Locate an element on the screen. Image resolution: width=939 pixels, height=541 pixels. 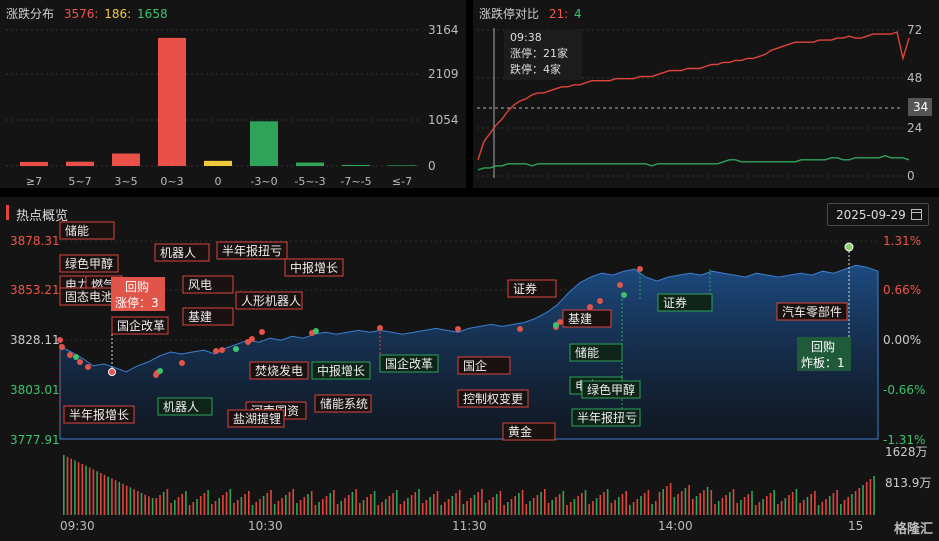
distribution-category: -3~0 is located at coordinates (263, 181).